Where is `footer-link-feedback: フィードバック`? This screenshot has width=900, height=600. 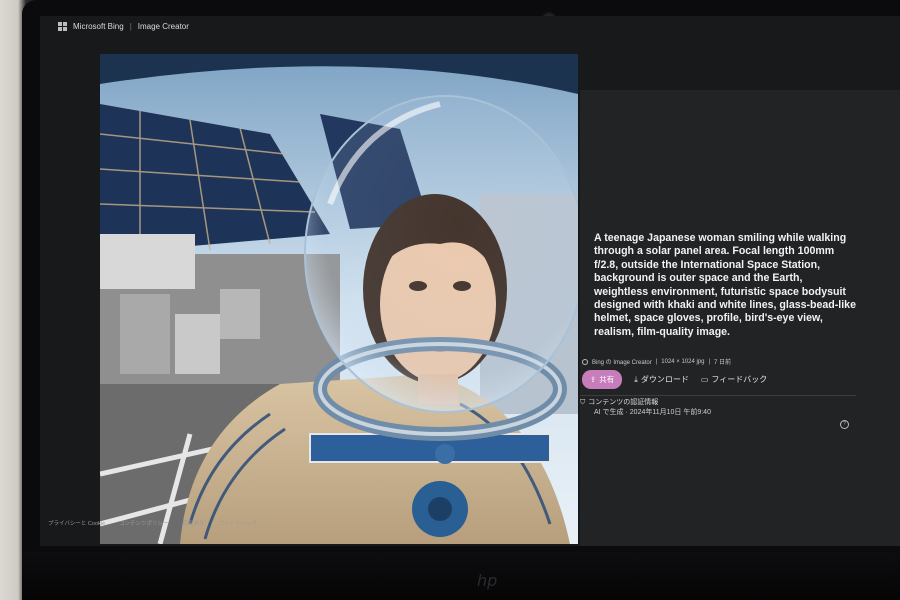 footer-link-feedback: フィードバック is located at coordinates (238, 523).